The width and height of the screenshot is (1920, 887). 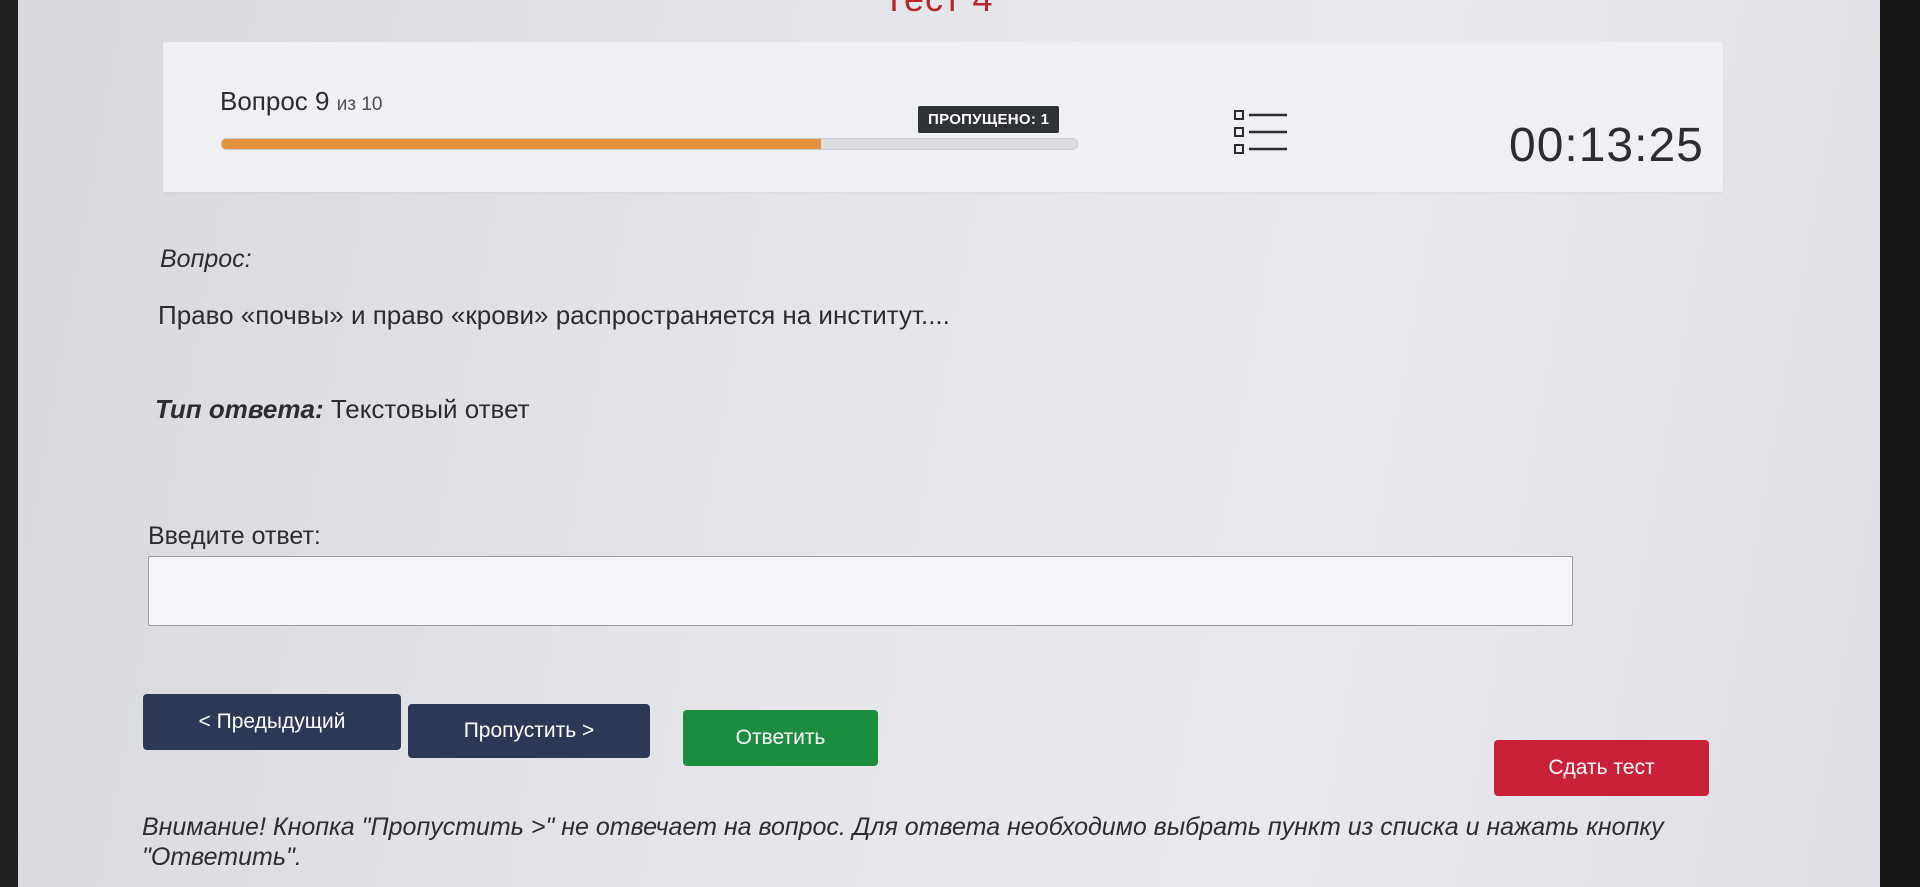 What do you see at coordinates (359, 104) in the screenshot?
I see `question-total: из 10` at bounding box center [359, 104].